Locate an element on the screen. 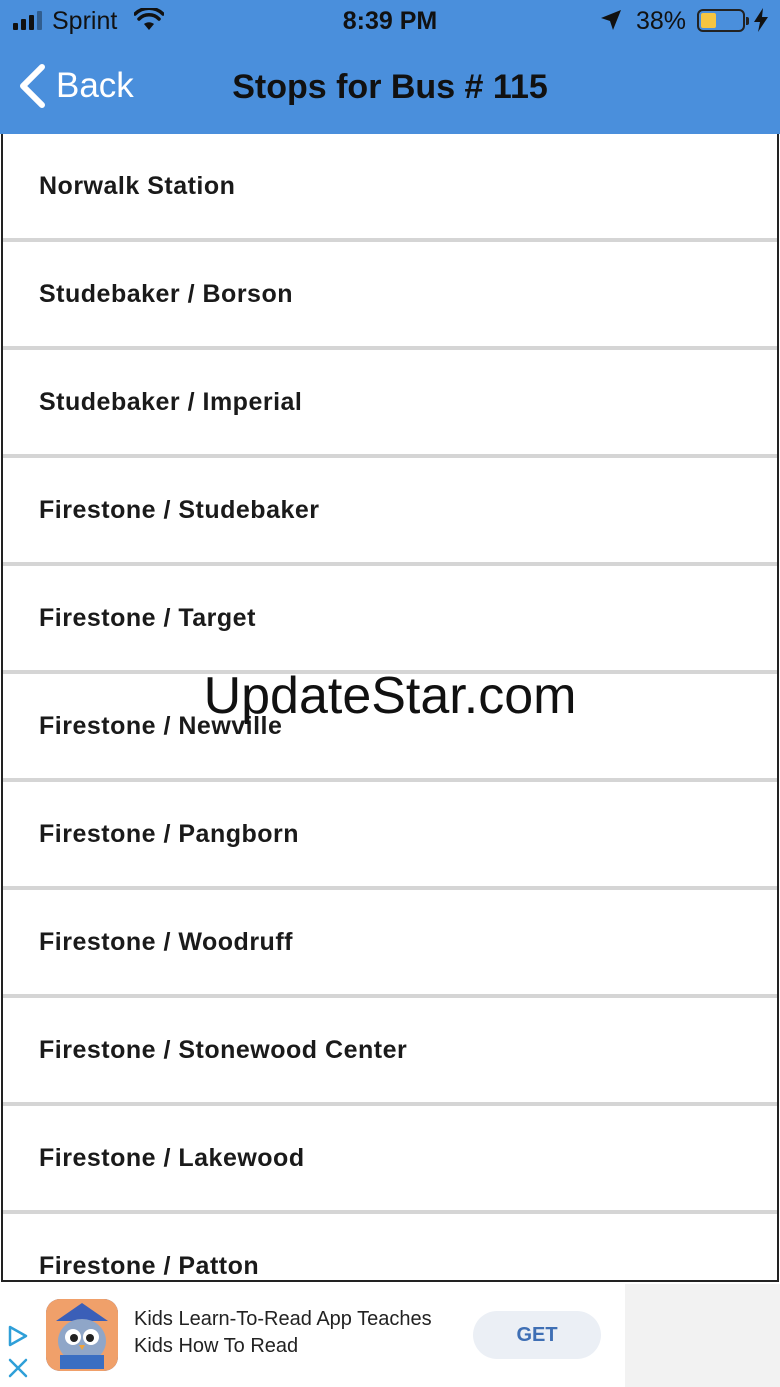 The height and width of the screenshot is (1387, 780). battery-icon is located at coordinates (723, 20).